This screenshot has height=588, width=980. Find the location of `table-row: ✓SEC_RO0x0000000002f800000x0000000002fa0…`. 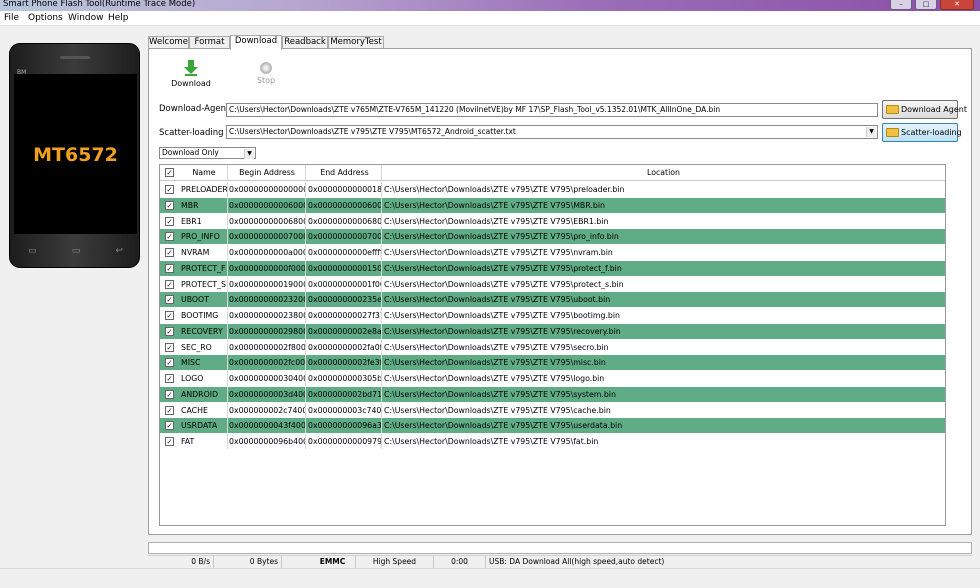

table-row: ✓SEC_RO0x0000000002f800000x0000000002fa0… is located at coordinates (552, 347).